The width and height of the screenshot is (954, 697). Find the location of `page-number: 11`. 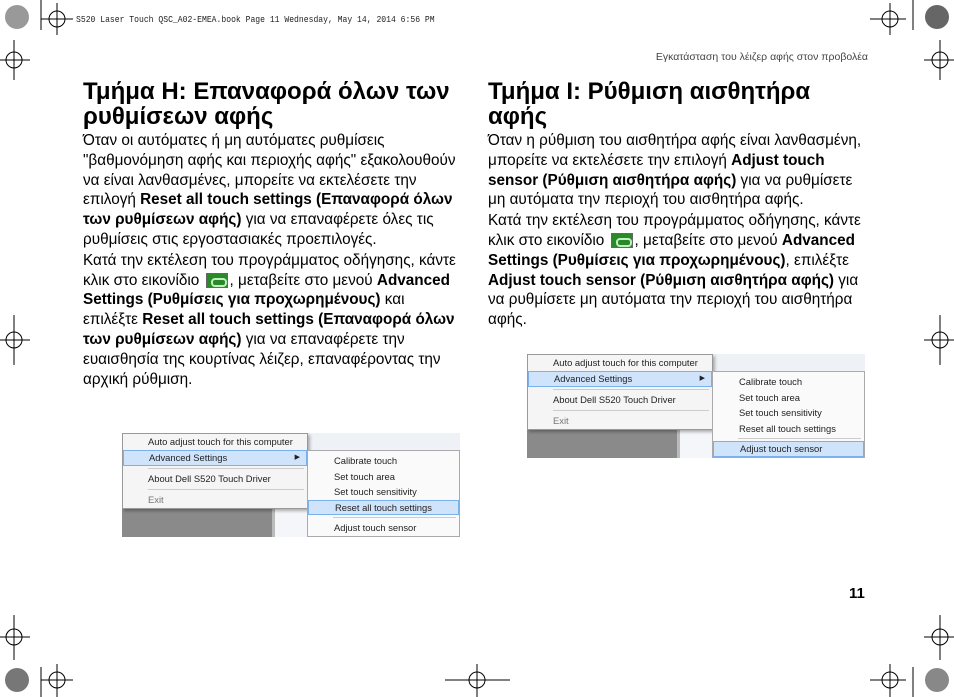

page-number: 11 is located at coordinates (857, 593).